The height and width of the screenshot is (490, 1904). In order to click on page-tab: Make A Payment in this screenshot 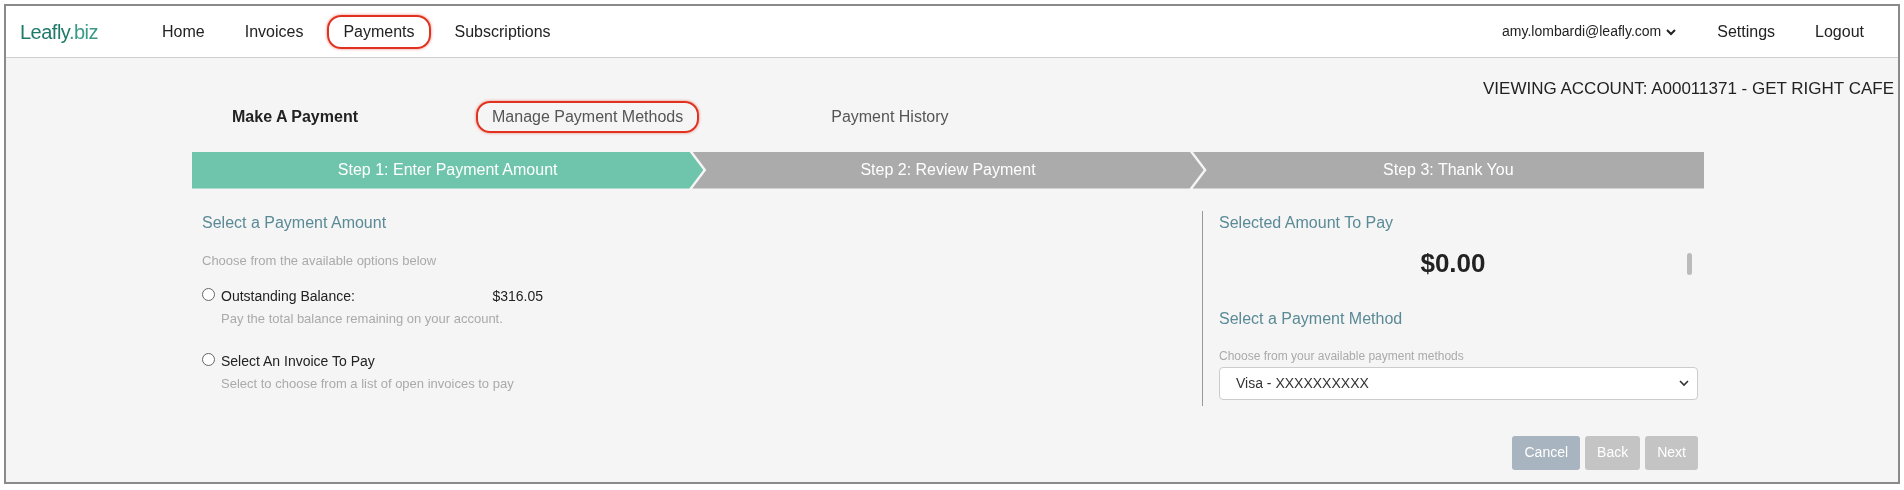, I will do `click(346, 116)`.